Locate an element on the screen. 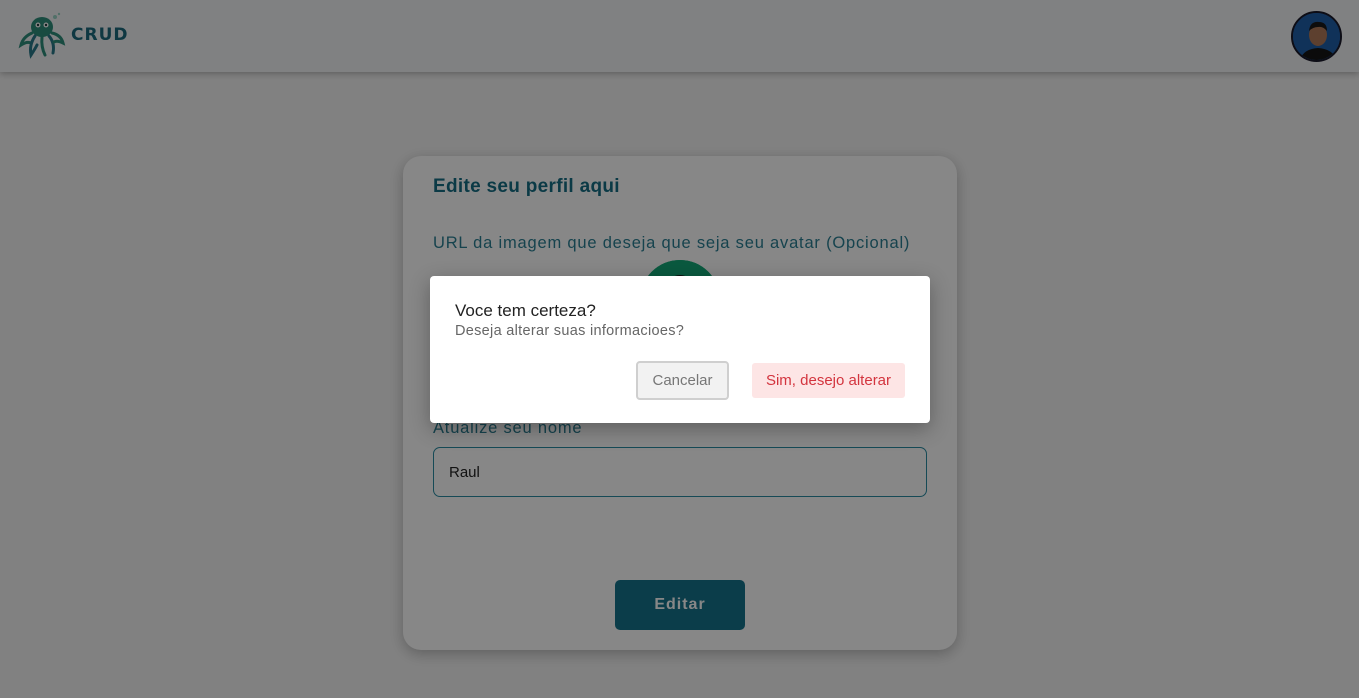  confirm-alter-button: Sim, desejo alterar is located at coordinates (828, 380).